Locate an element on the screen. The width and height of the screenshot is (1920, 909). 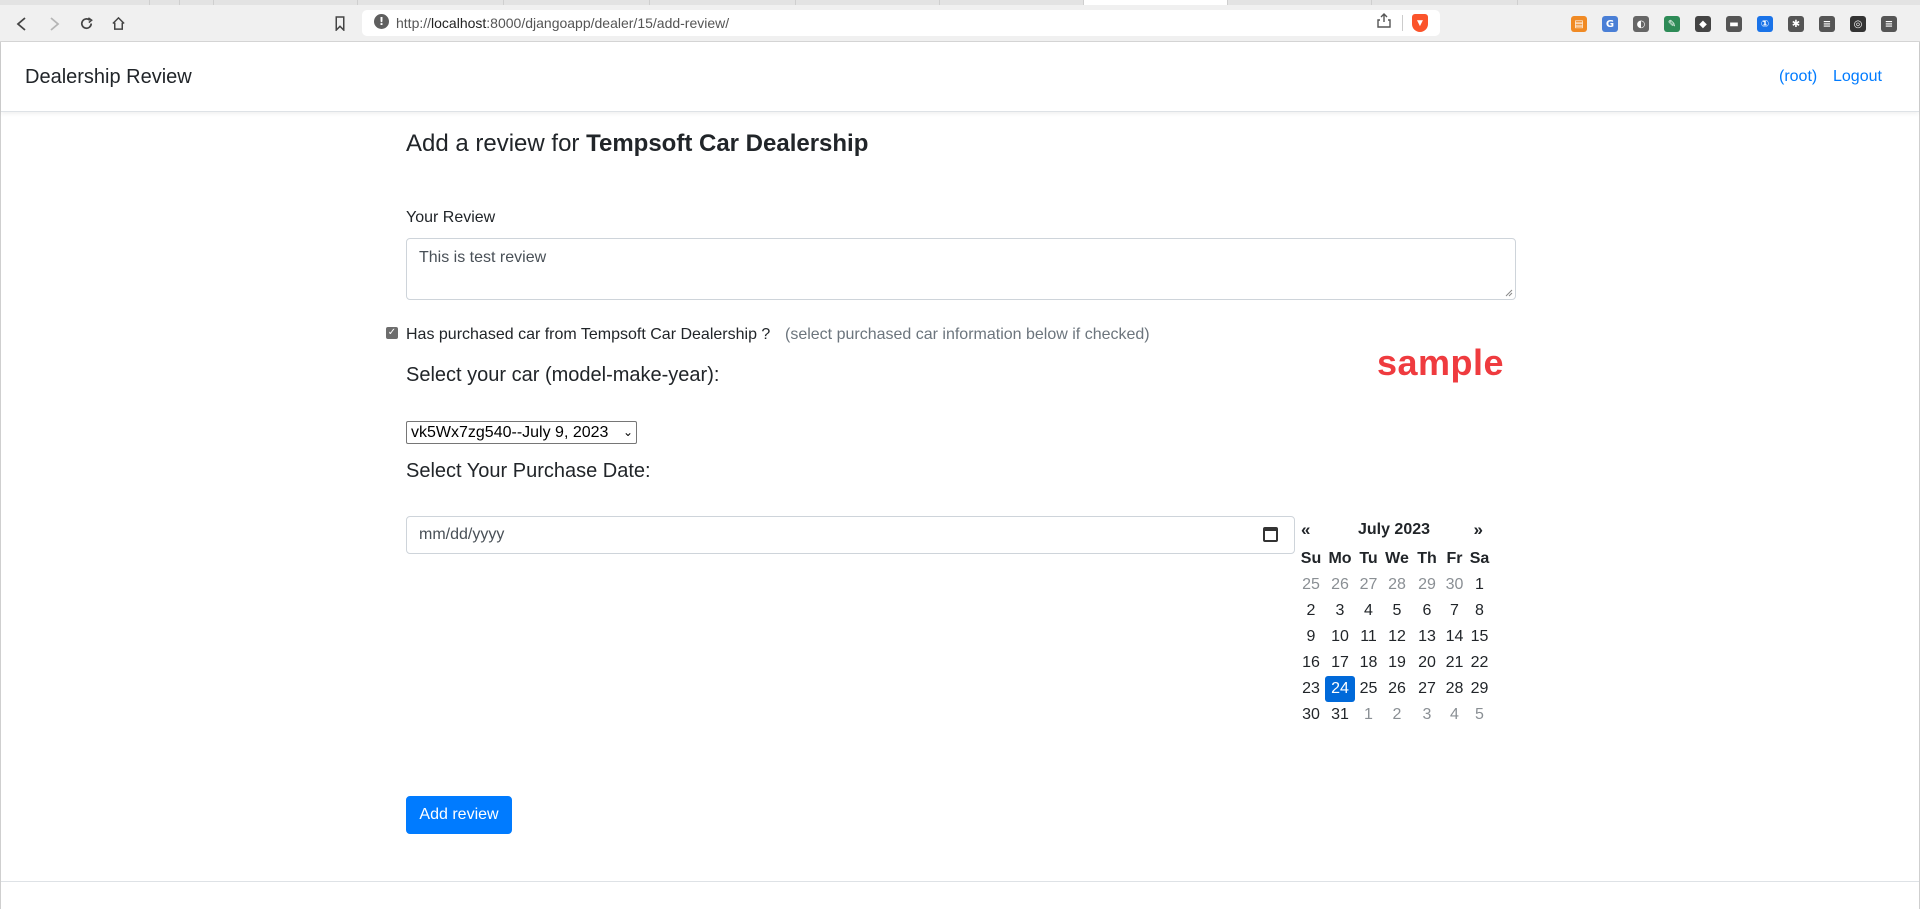
calendar-day: 15 is located at coordinates (1479, 637).